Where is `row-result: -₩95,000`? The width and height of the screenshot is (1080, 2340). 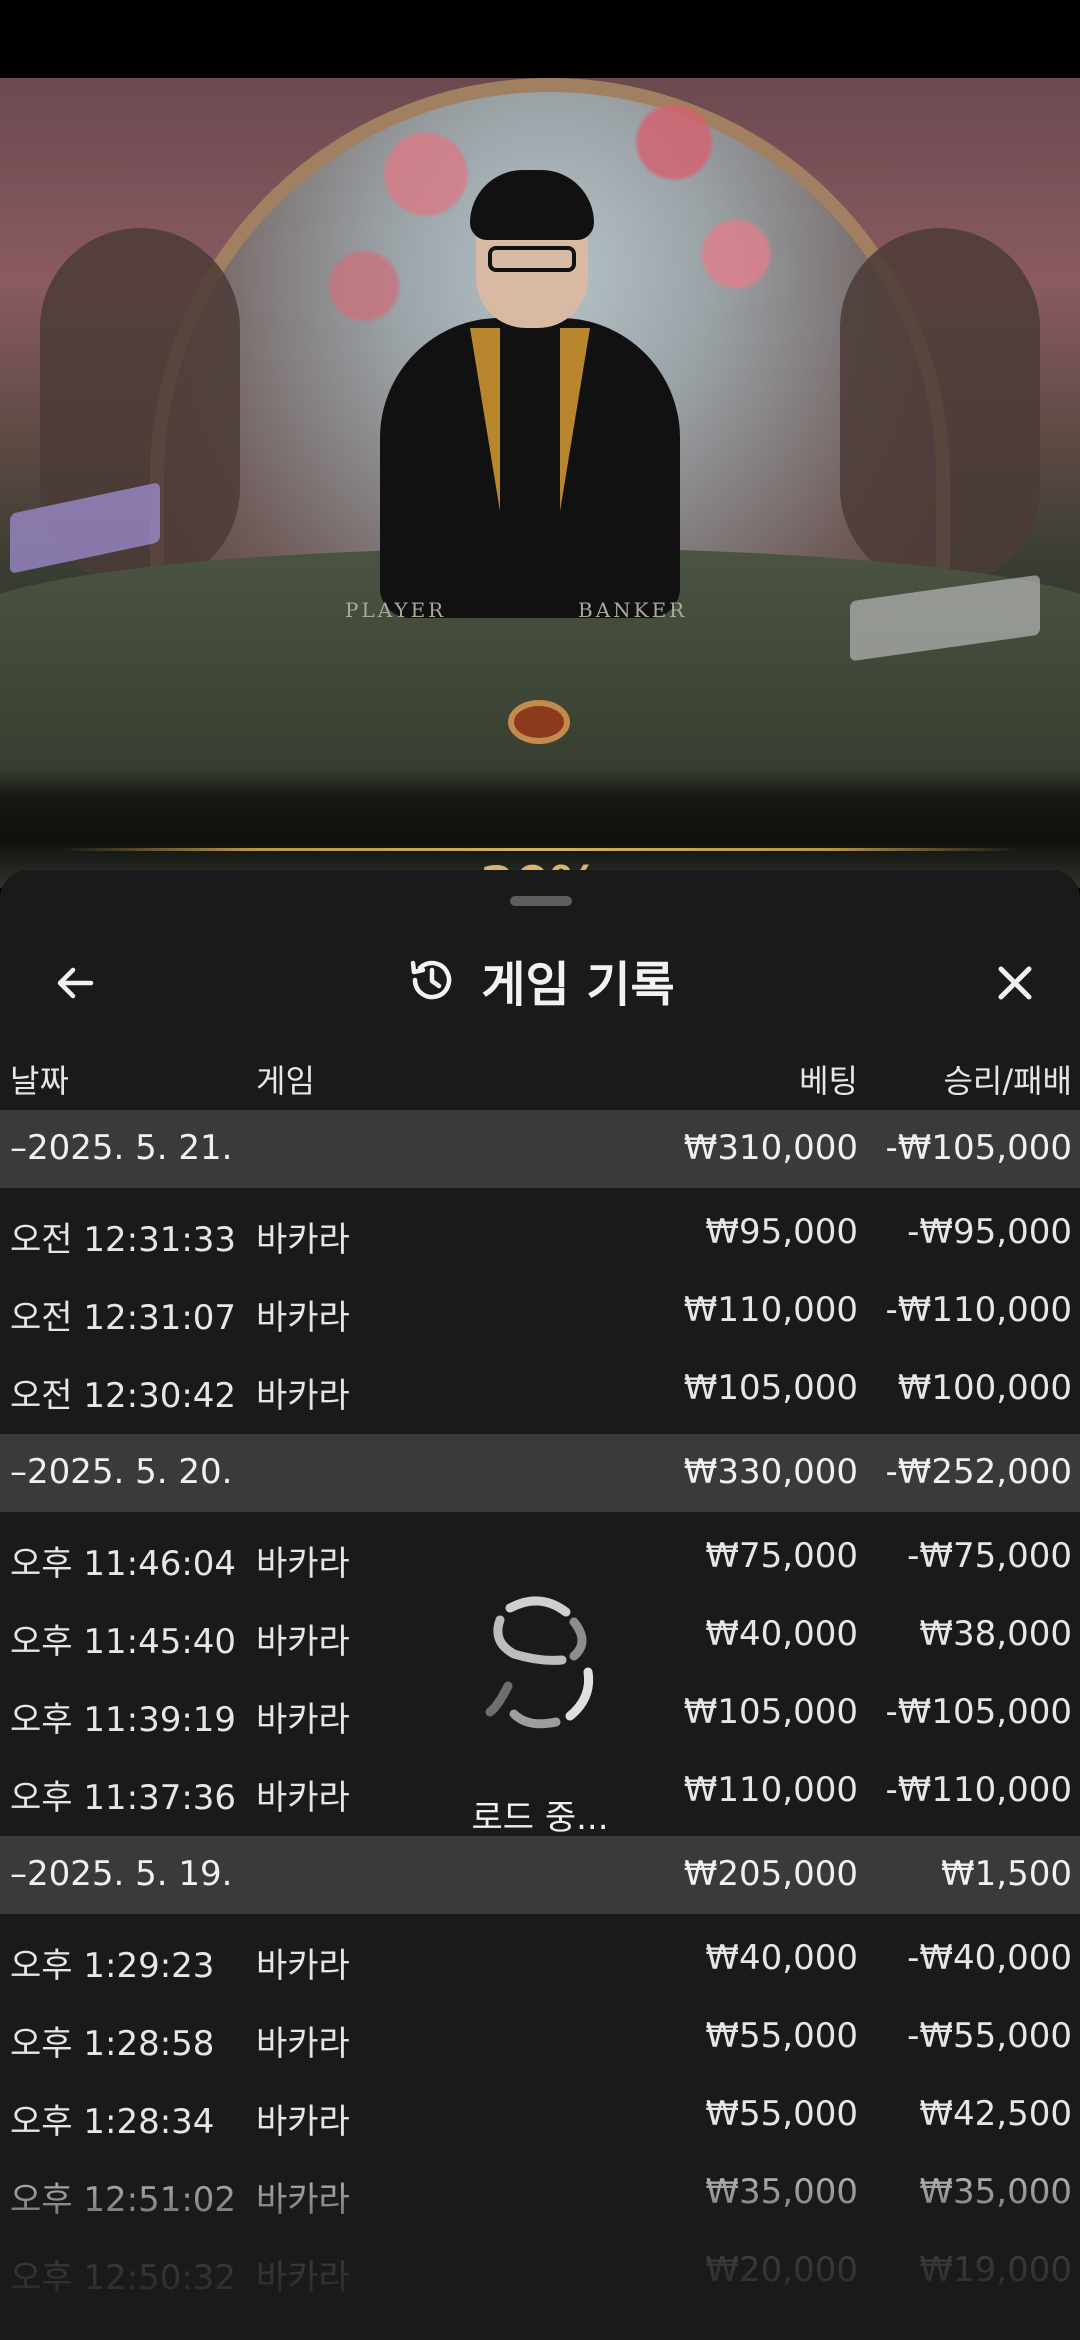
row-result: -₩95,000 is located at coordinates (989, 1232).